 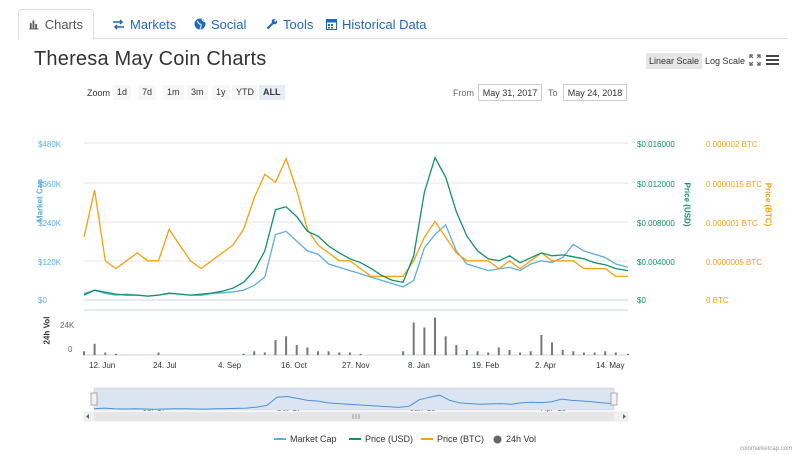 I want to click on credit-text: coinmarketcap.com, so click(x=765, y=449).